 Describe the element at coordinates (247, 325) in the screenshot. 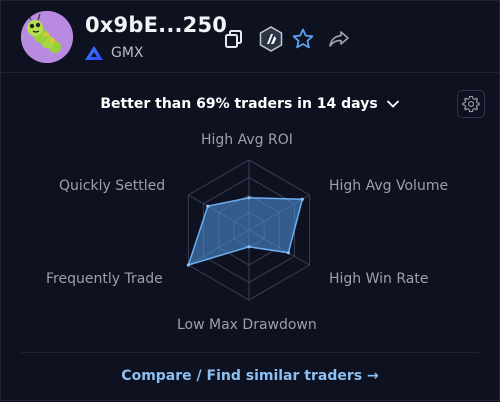

I see `axis-label-drawdown: Low Max Drawdown` at that location.